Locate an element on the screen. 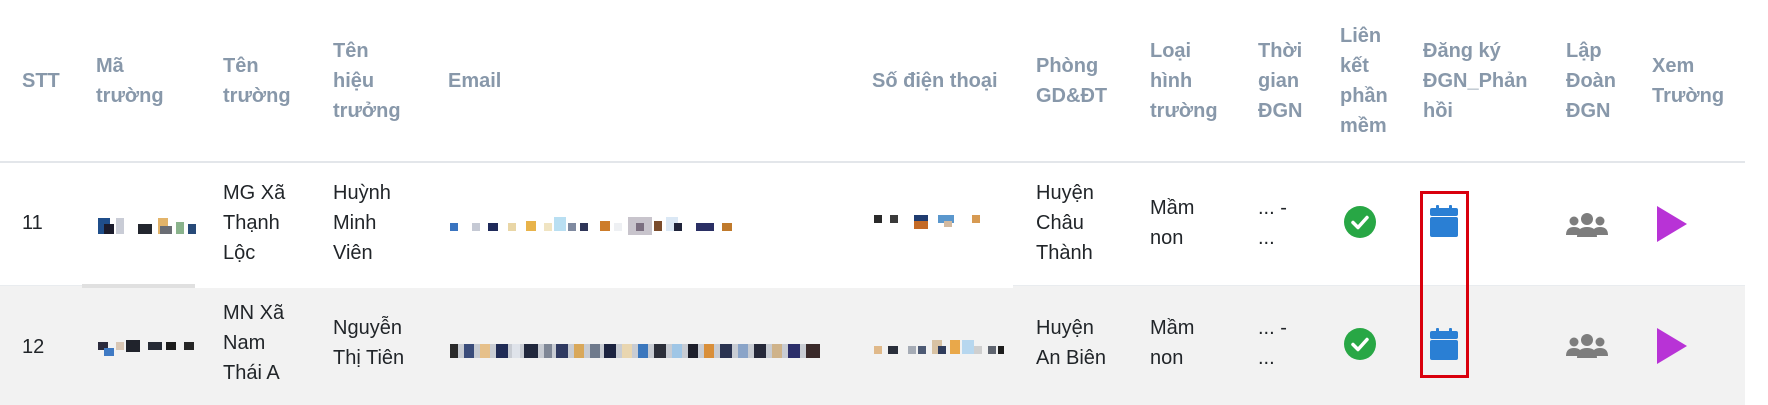 This screenshot has height=405, width=1768. header-xem-truong: Xem Trường is located at coordinates (1688, 81).